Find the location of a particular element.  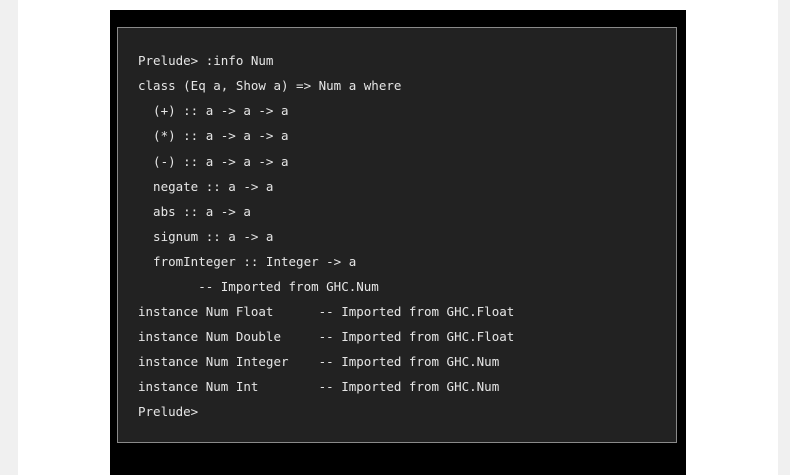

terminal-line-times: (*) :: a -> a -> a is located at coordinates (213, 135).